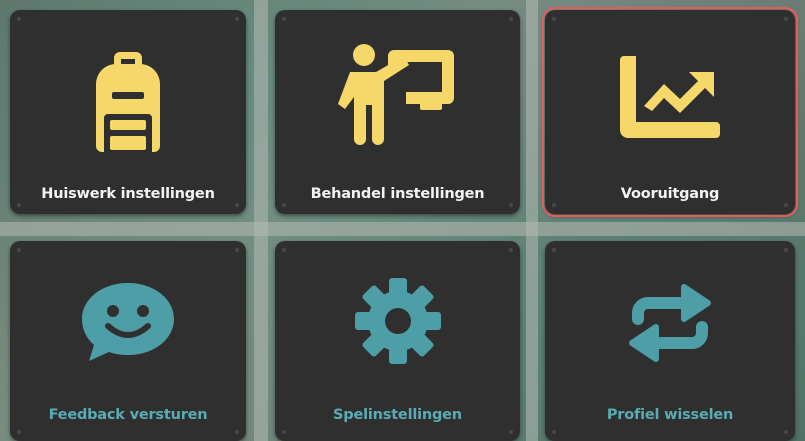  Describe the element at coordinates (670, 415) in the screenshot. I see `tile-label: Profiel wisselen` at that location.